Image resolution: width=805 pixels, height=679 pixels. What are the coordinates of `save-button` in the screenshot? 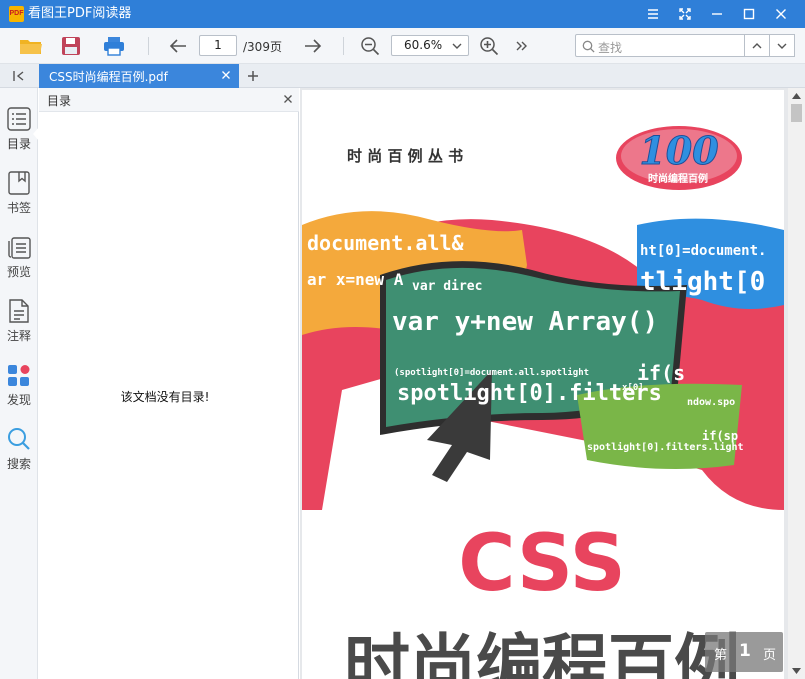 It's located at (71, 46).